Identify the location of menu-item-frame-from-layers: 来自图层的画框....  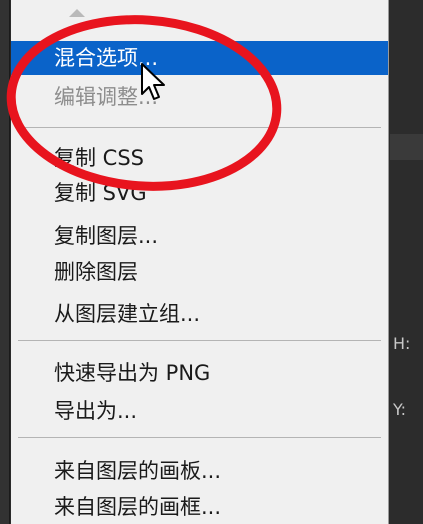
(199, 507).